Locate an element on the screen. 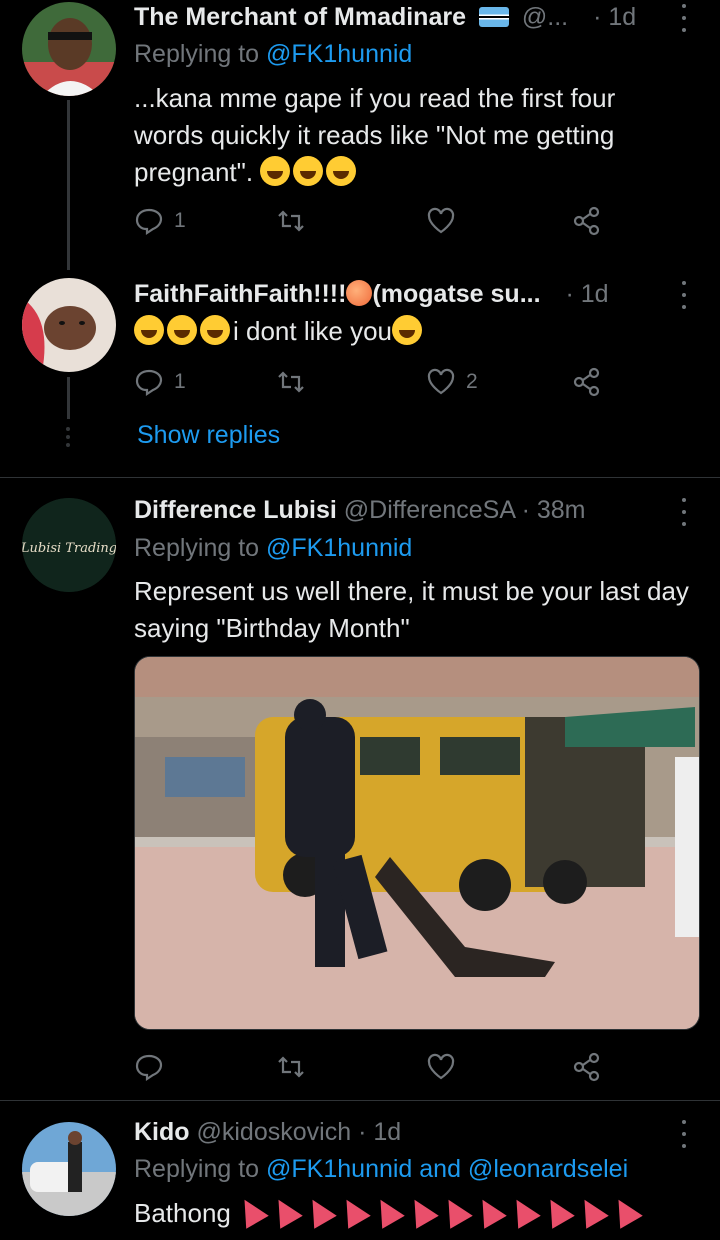  tweet-text: Bathong is located at coordinates (412, 1212).